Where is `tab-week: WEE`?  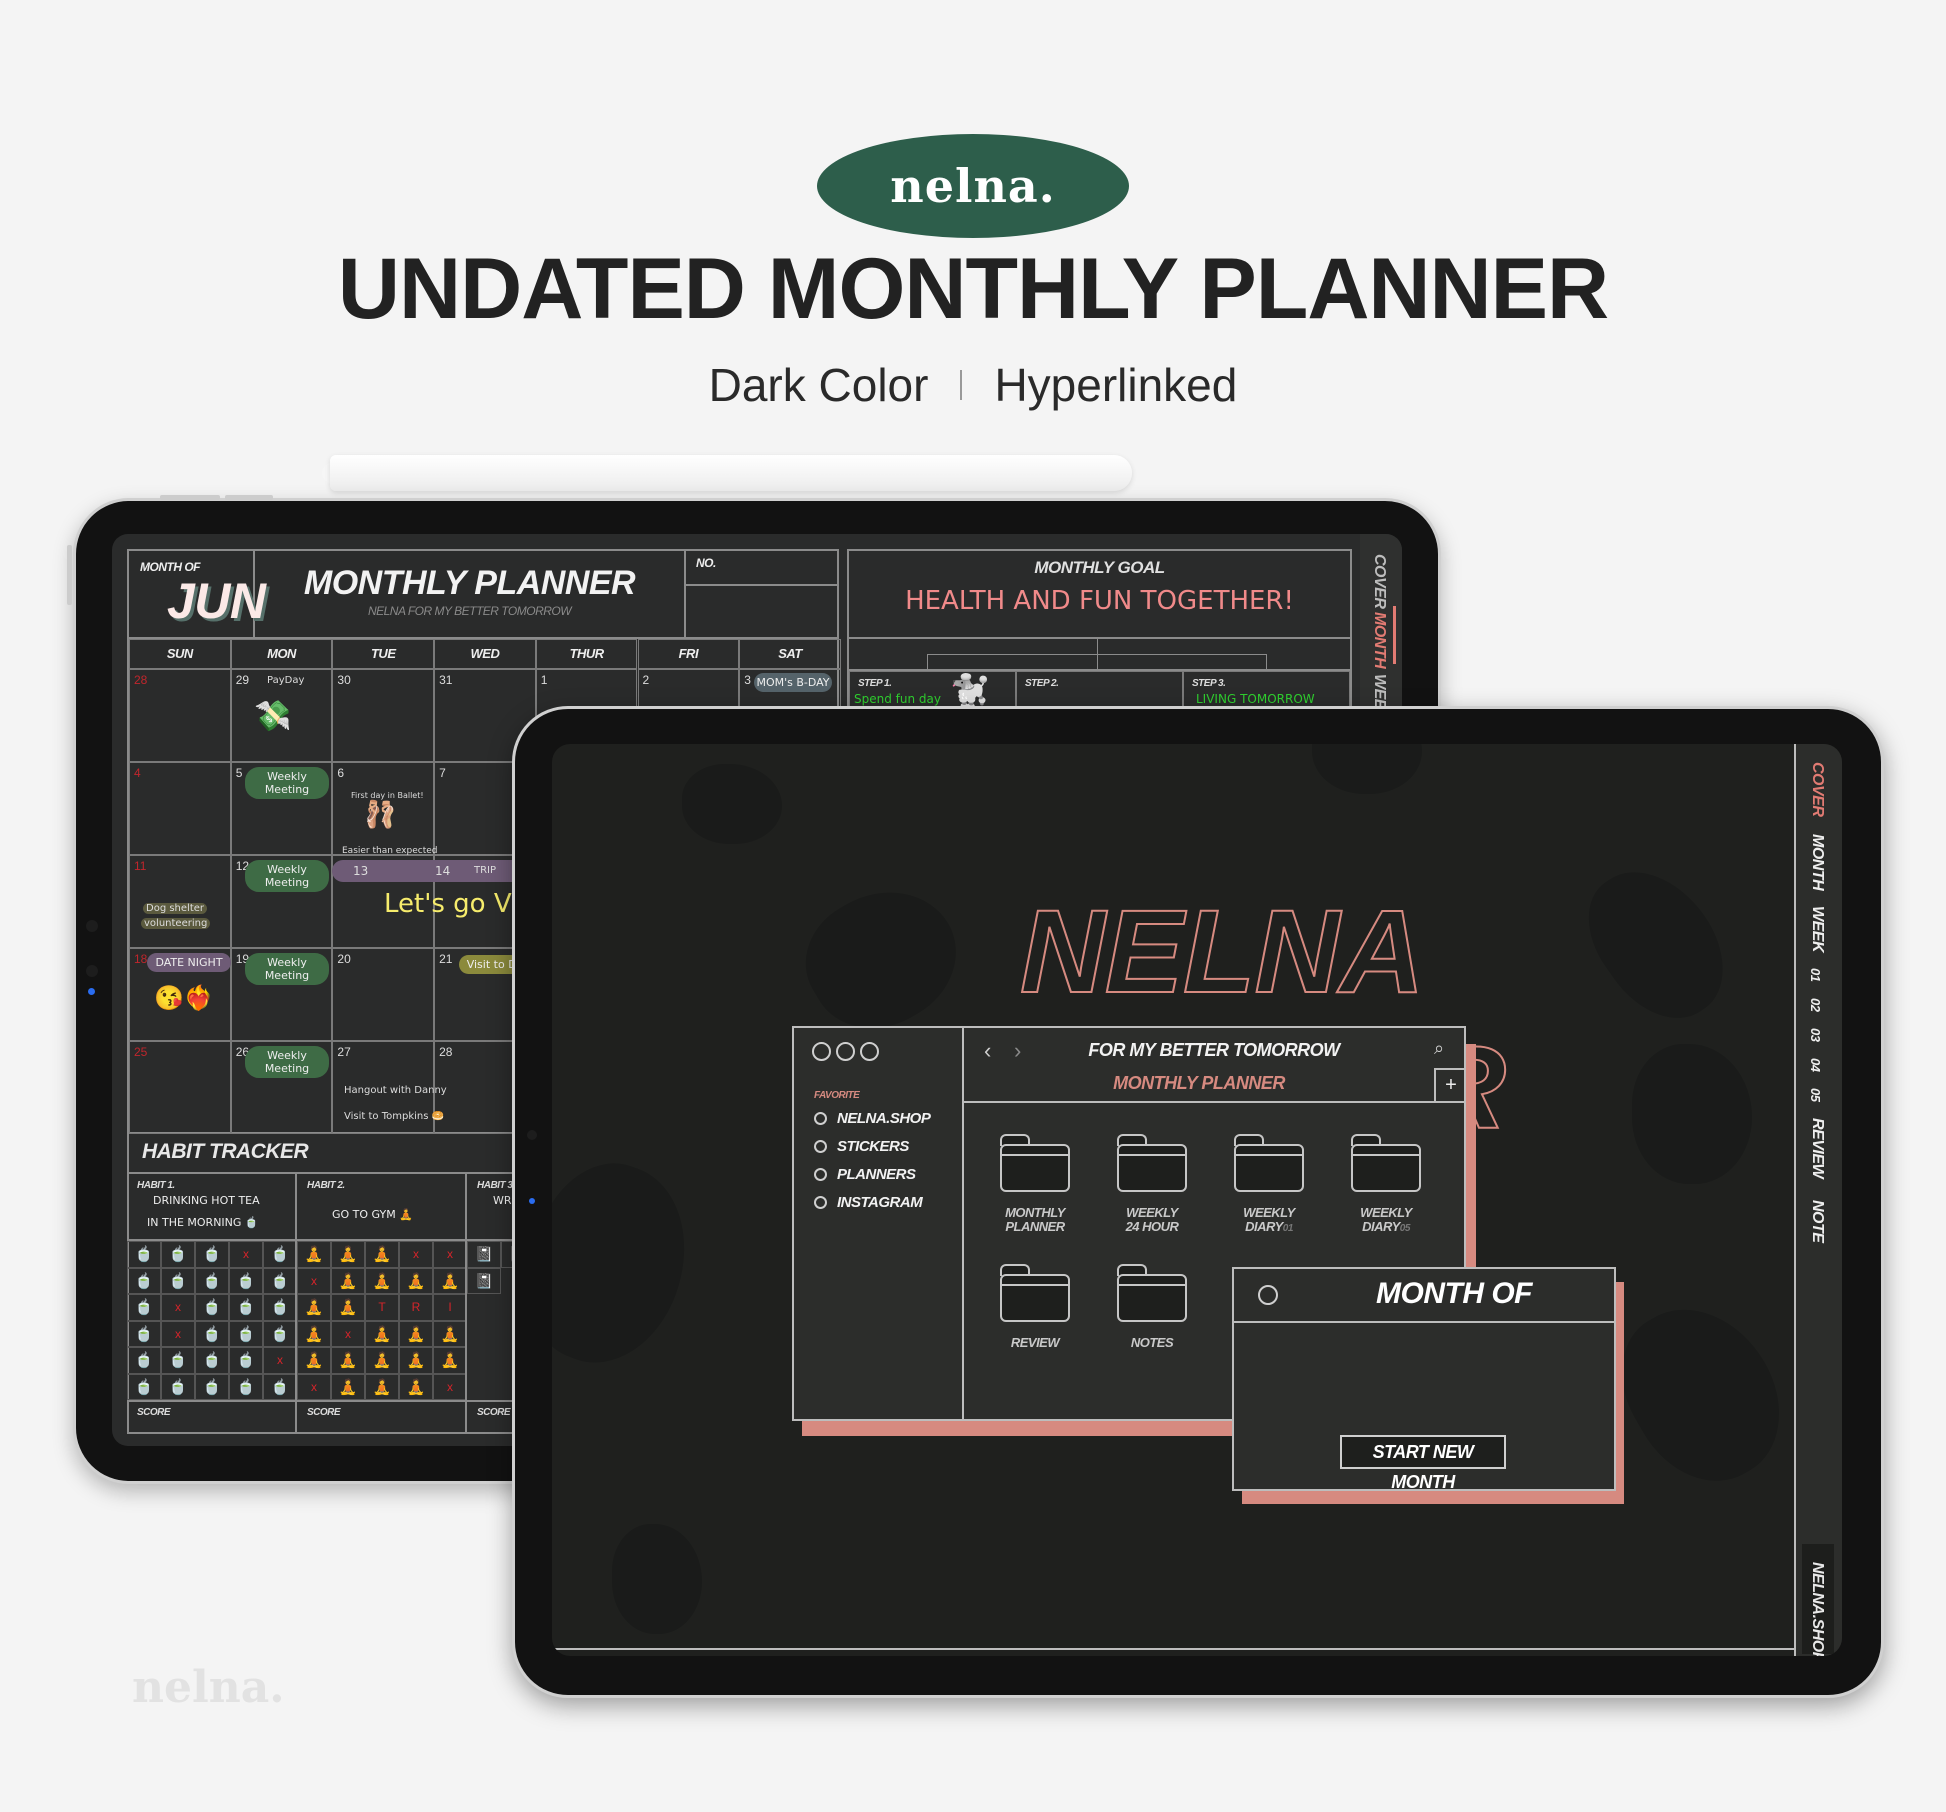 tab-week: WEE is located at coordinates (1379, 691).